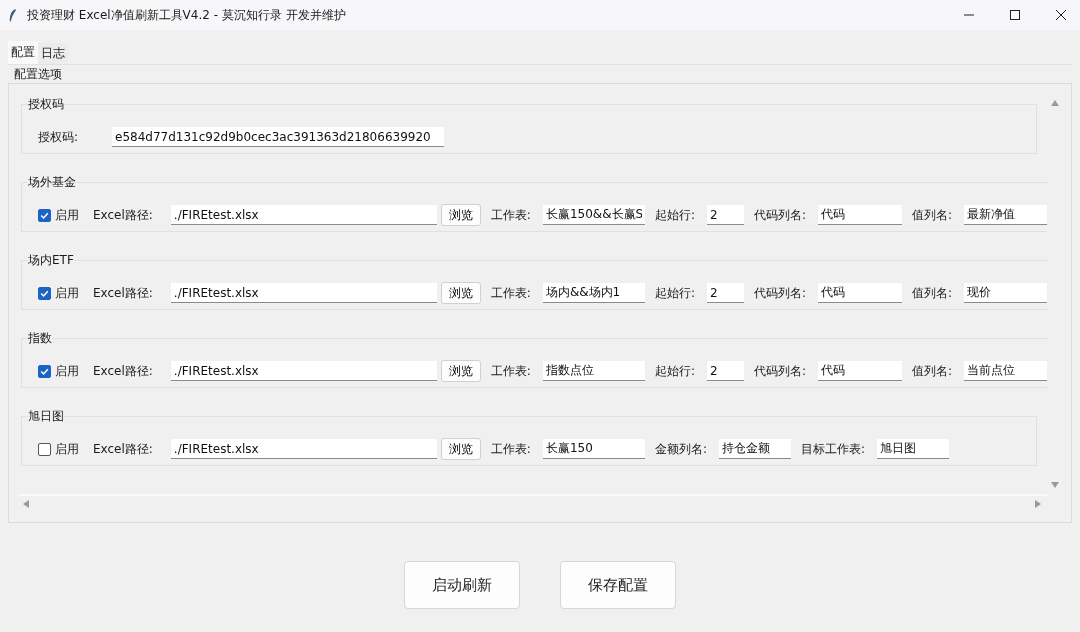  I want to click on panel-title: 配置选项, so click(38, 74).